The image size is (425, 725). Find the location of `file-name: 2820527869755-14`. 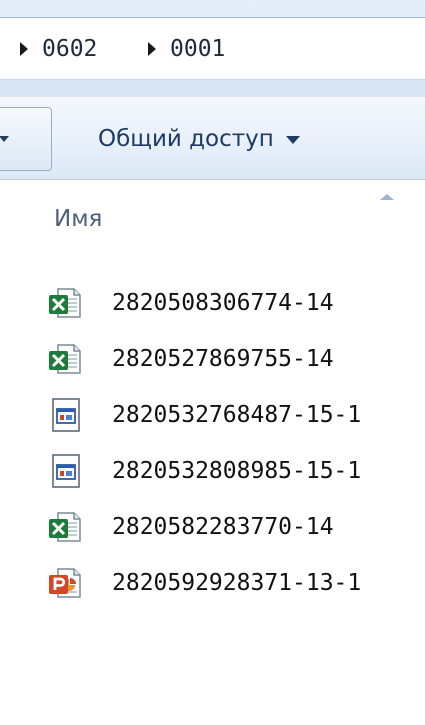

file-name: 2820527869755-14 is located at coordinates (223, 359).